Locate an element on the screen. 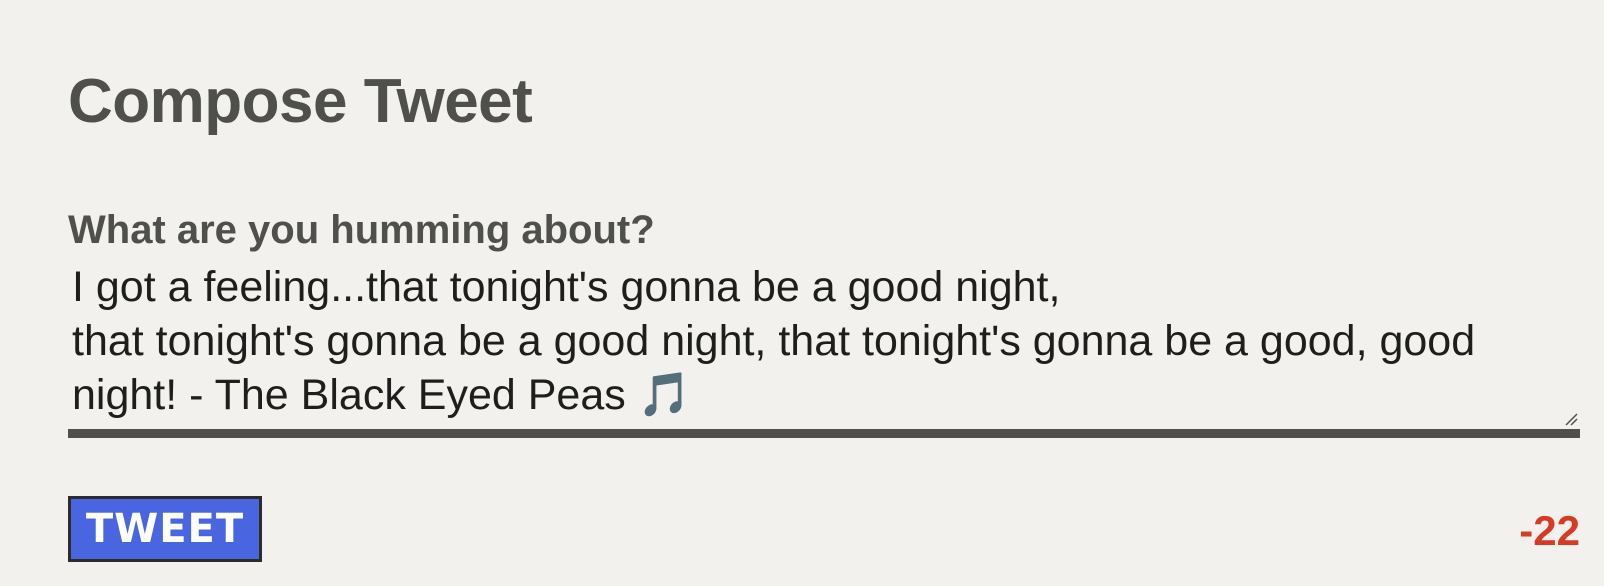 The height and width of the screenshot is (586, 1604). tweet-prompt-label: What are you humming about? is located at coordinates (361, 230).